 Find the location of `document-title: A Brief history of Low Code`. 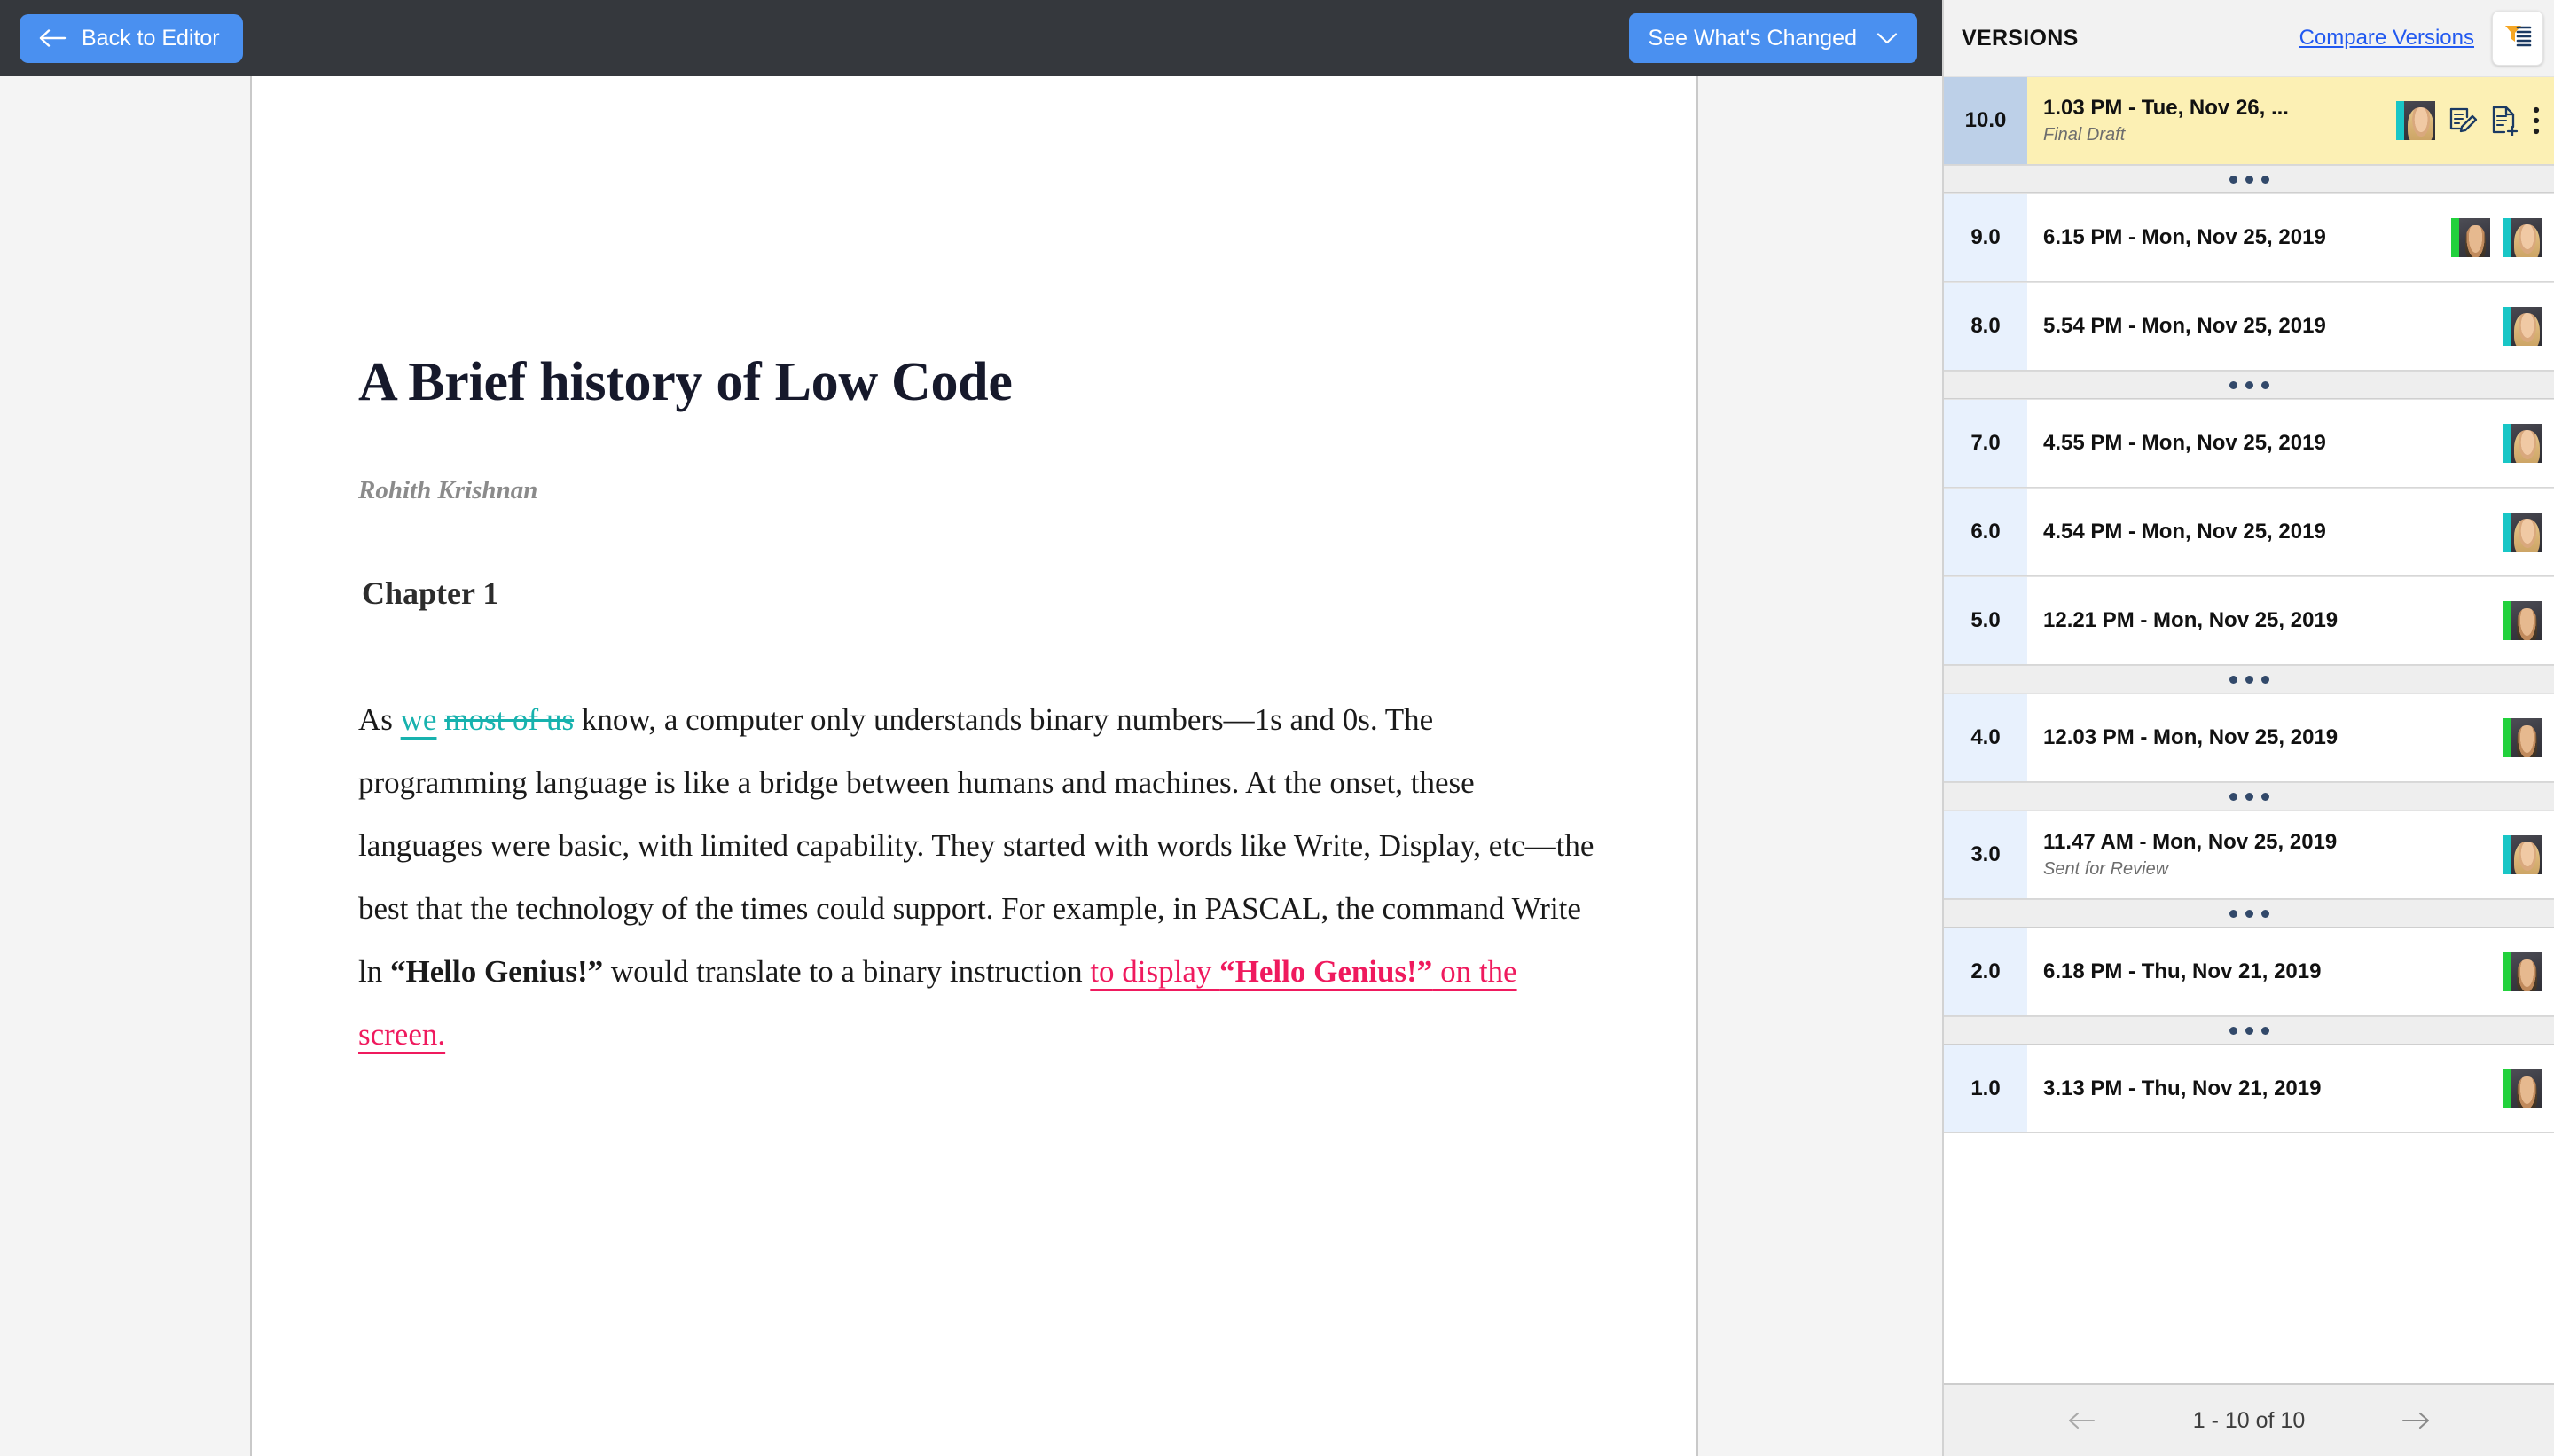

document-title: A Brief history of Low Code is located at coordinates (685, 382).